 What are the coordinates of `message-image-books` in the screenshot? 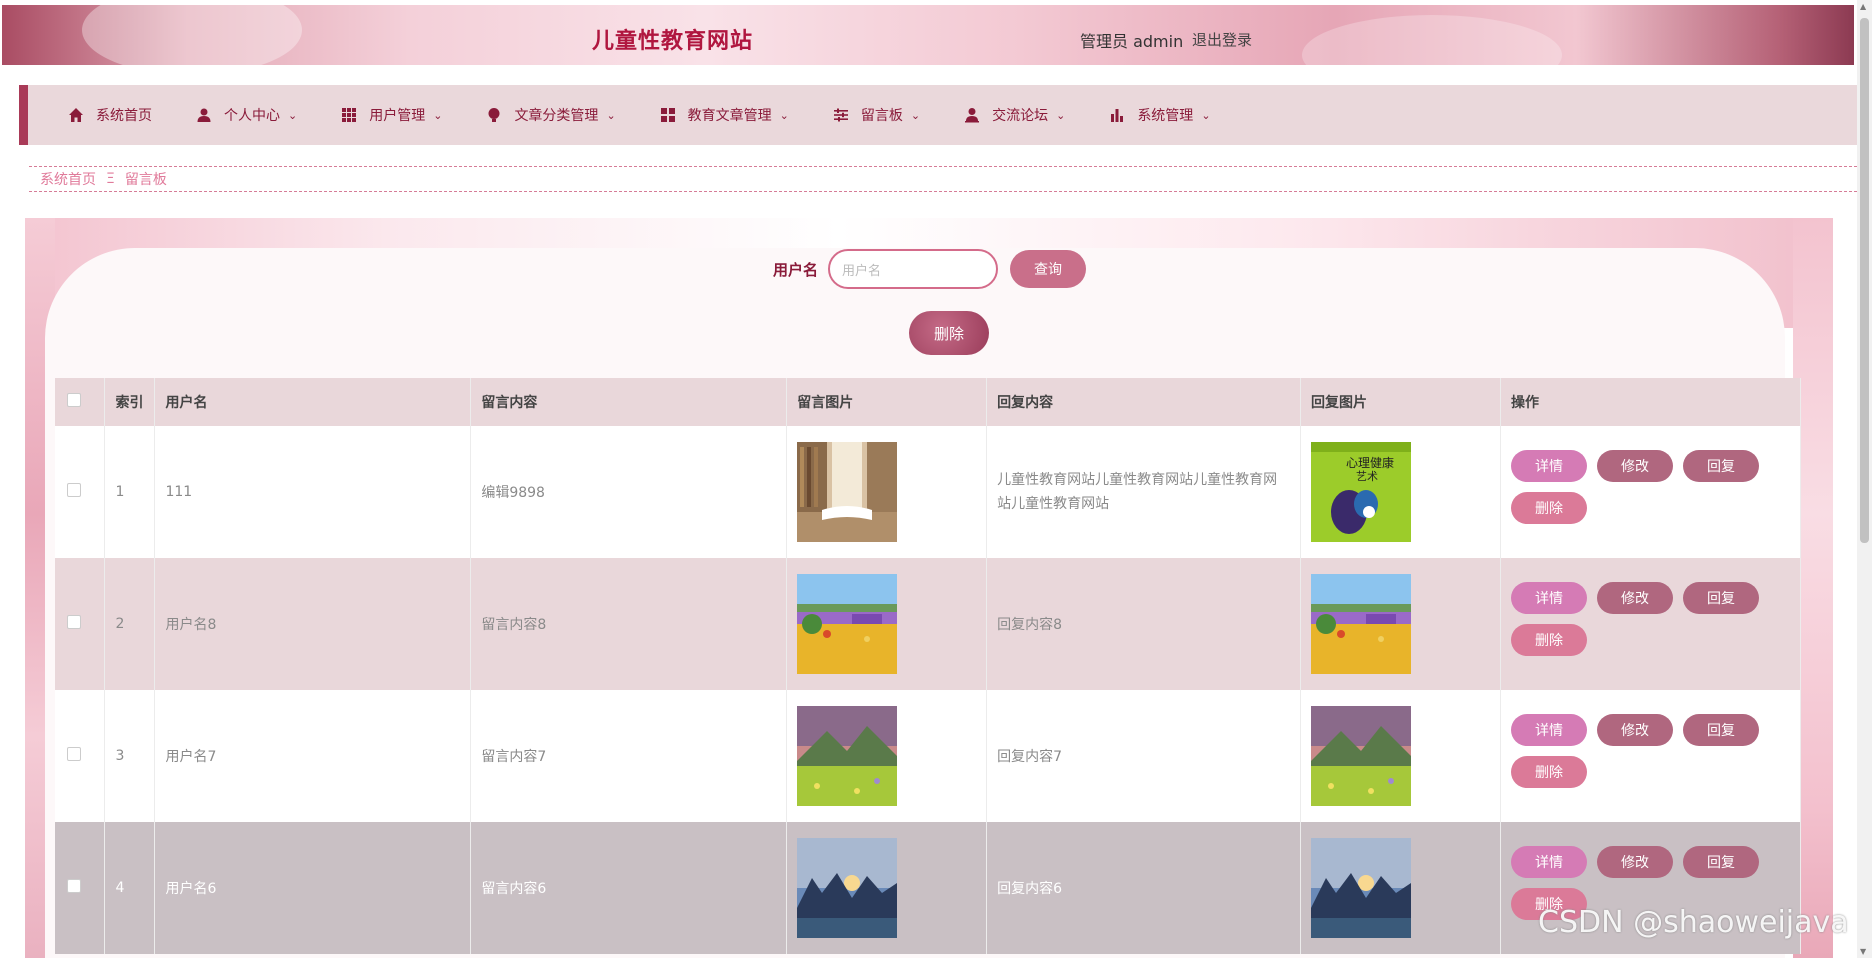 It's located at (847, 492).